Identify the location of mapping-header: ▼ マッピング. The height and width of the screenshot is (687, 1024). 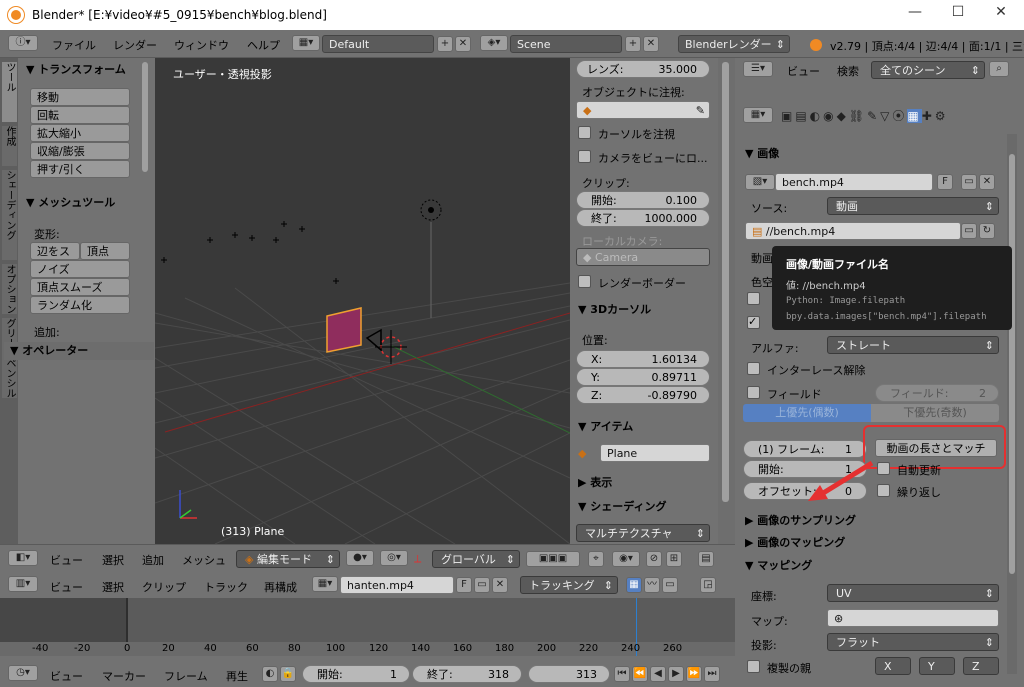
(778, 565).